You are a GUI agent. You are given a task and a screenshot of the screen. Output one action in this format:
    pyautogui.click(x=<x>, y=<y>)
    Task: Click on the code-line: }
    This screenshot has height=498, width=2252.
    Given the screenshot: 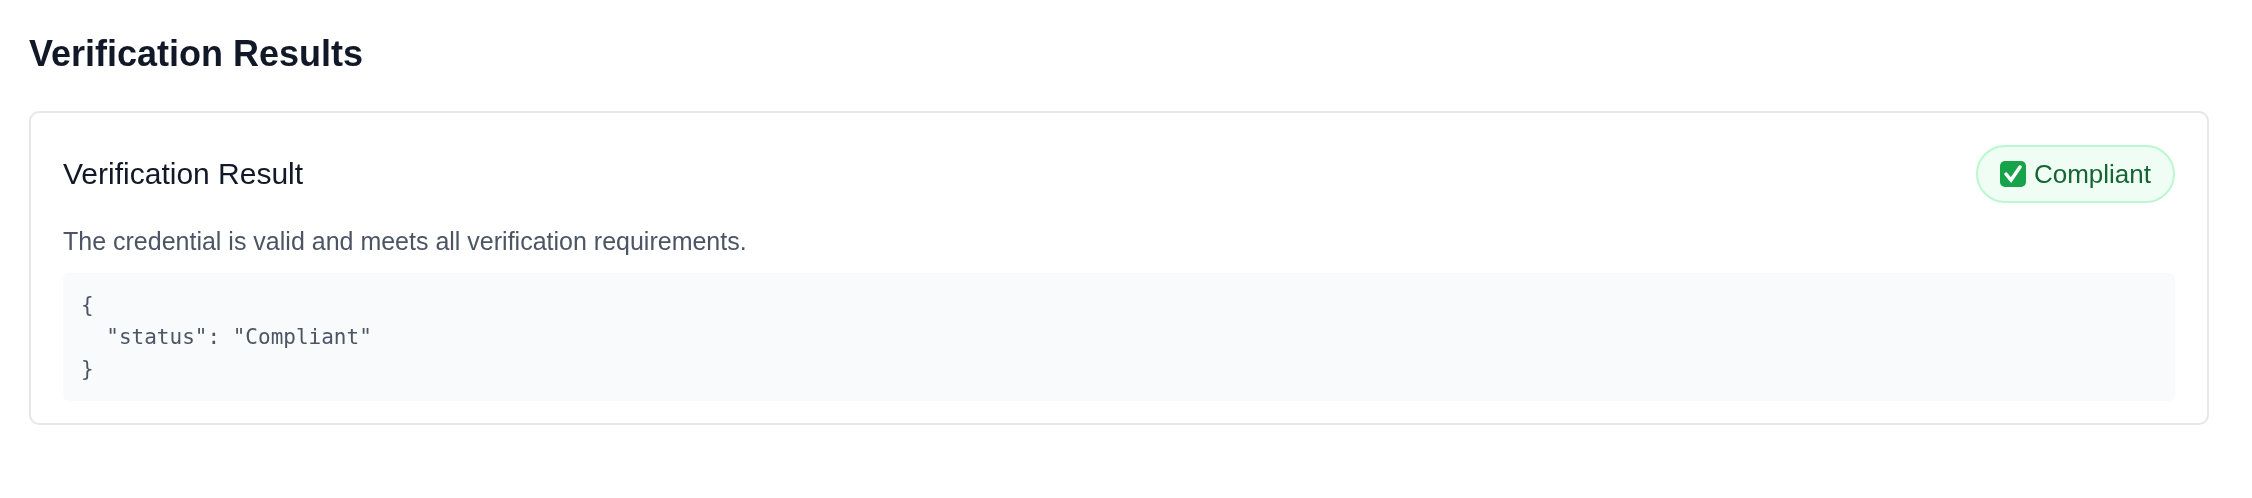 What is the action you would take?
    pyautogui.click(x=87, y=369)
    